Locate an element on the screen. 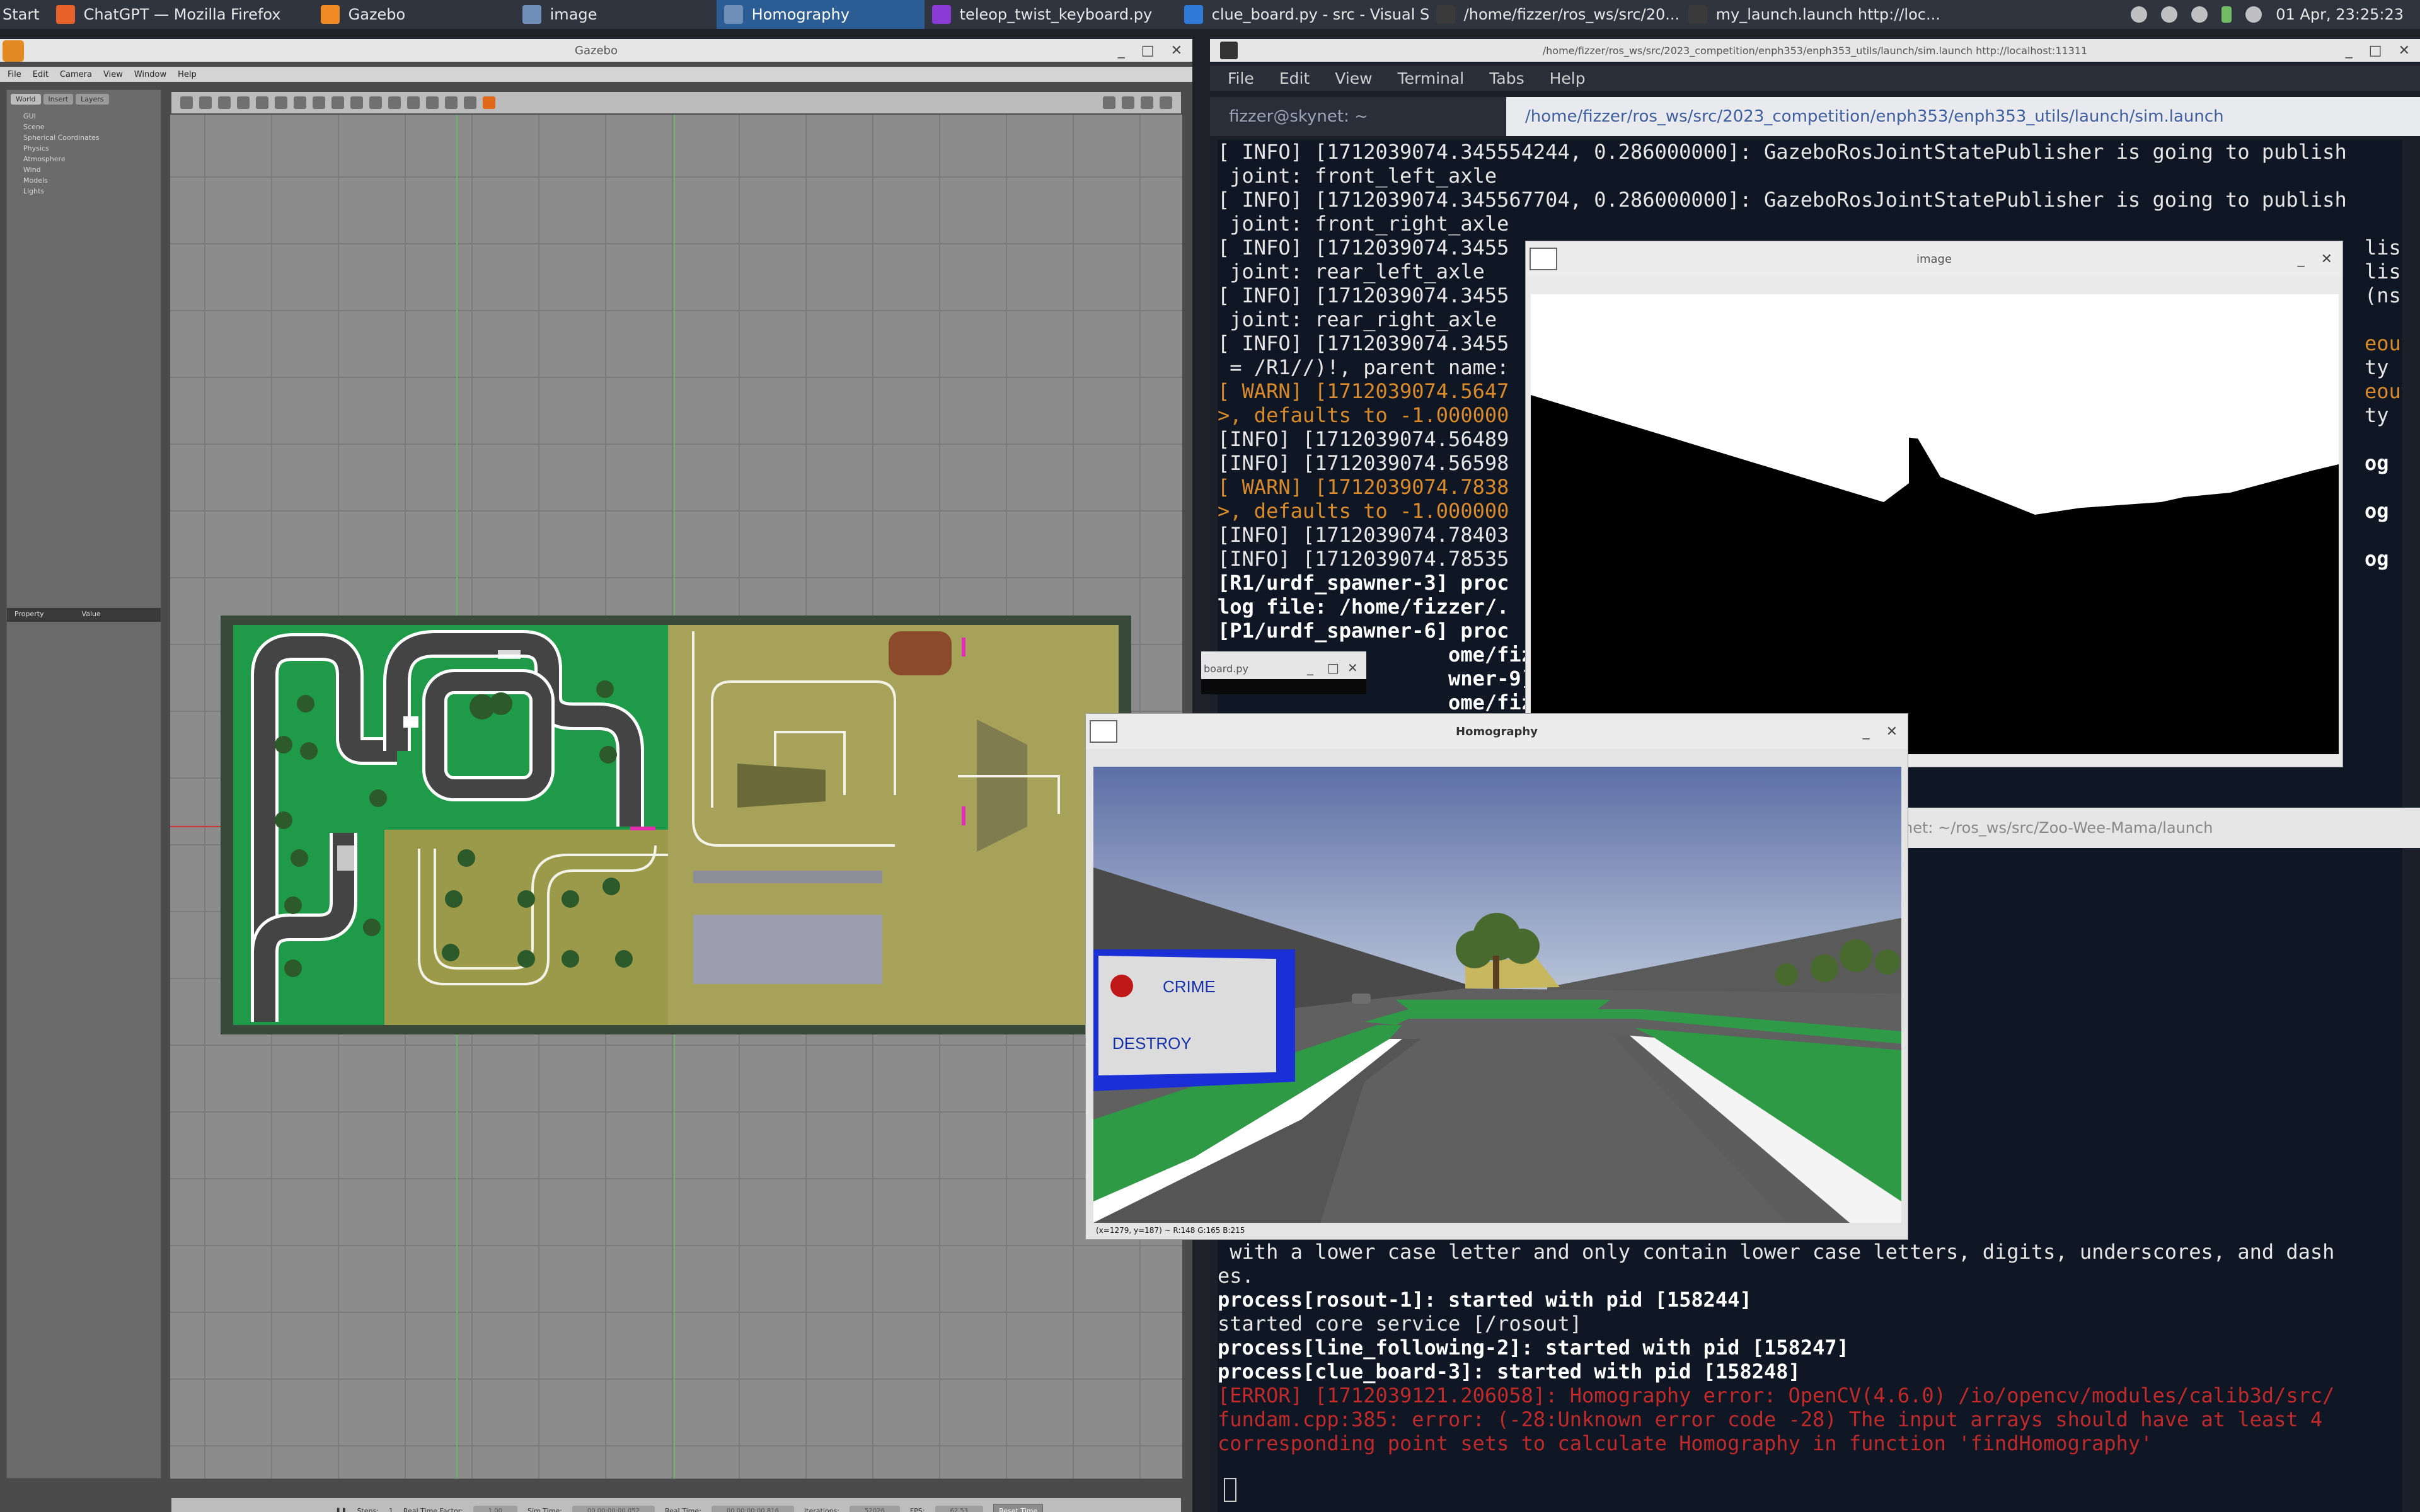  view-angle-icon is located at coordinates (489, 102).